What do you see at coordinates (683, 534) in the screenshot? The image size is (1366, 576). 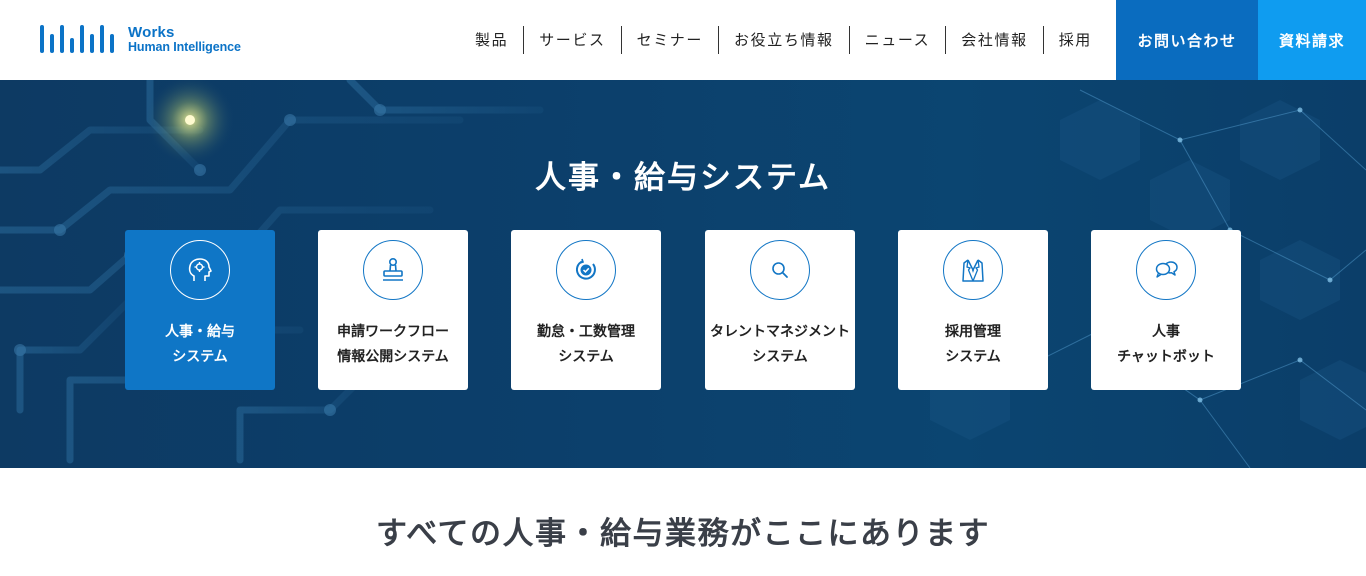 I see `section-title: すべての人事・給与業務がここにあります` at bounding box center [683, 534].